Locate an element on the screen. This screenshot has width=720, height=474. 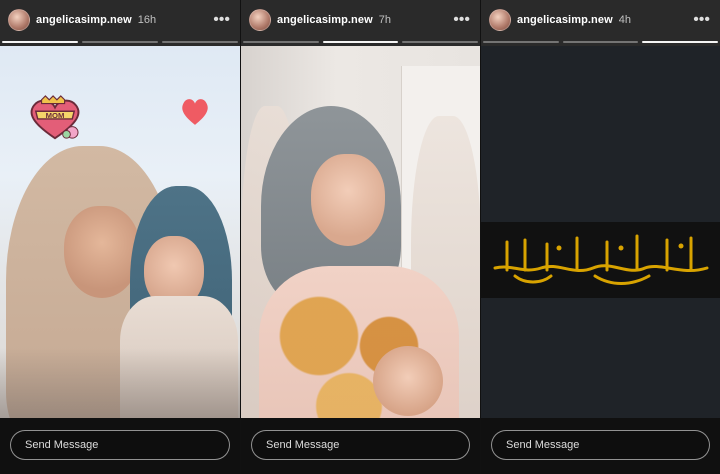
calligraphy-banner is located at coordinates (600, 260).